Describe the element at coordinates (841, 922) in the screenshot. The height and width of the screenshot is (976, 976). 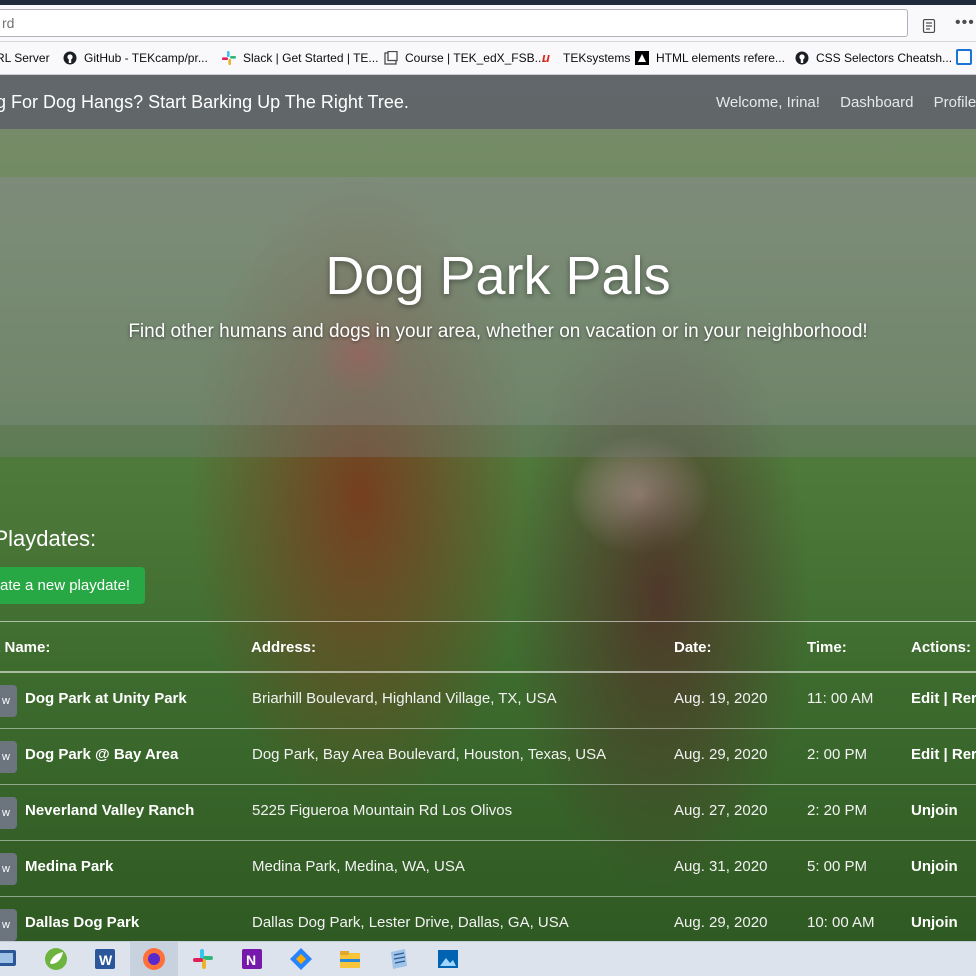
I see `playdate-time: 10: 00 AM` at that location.